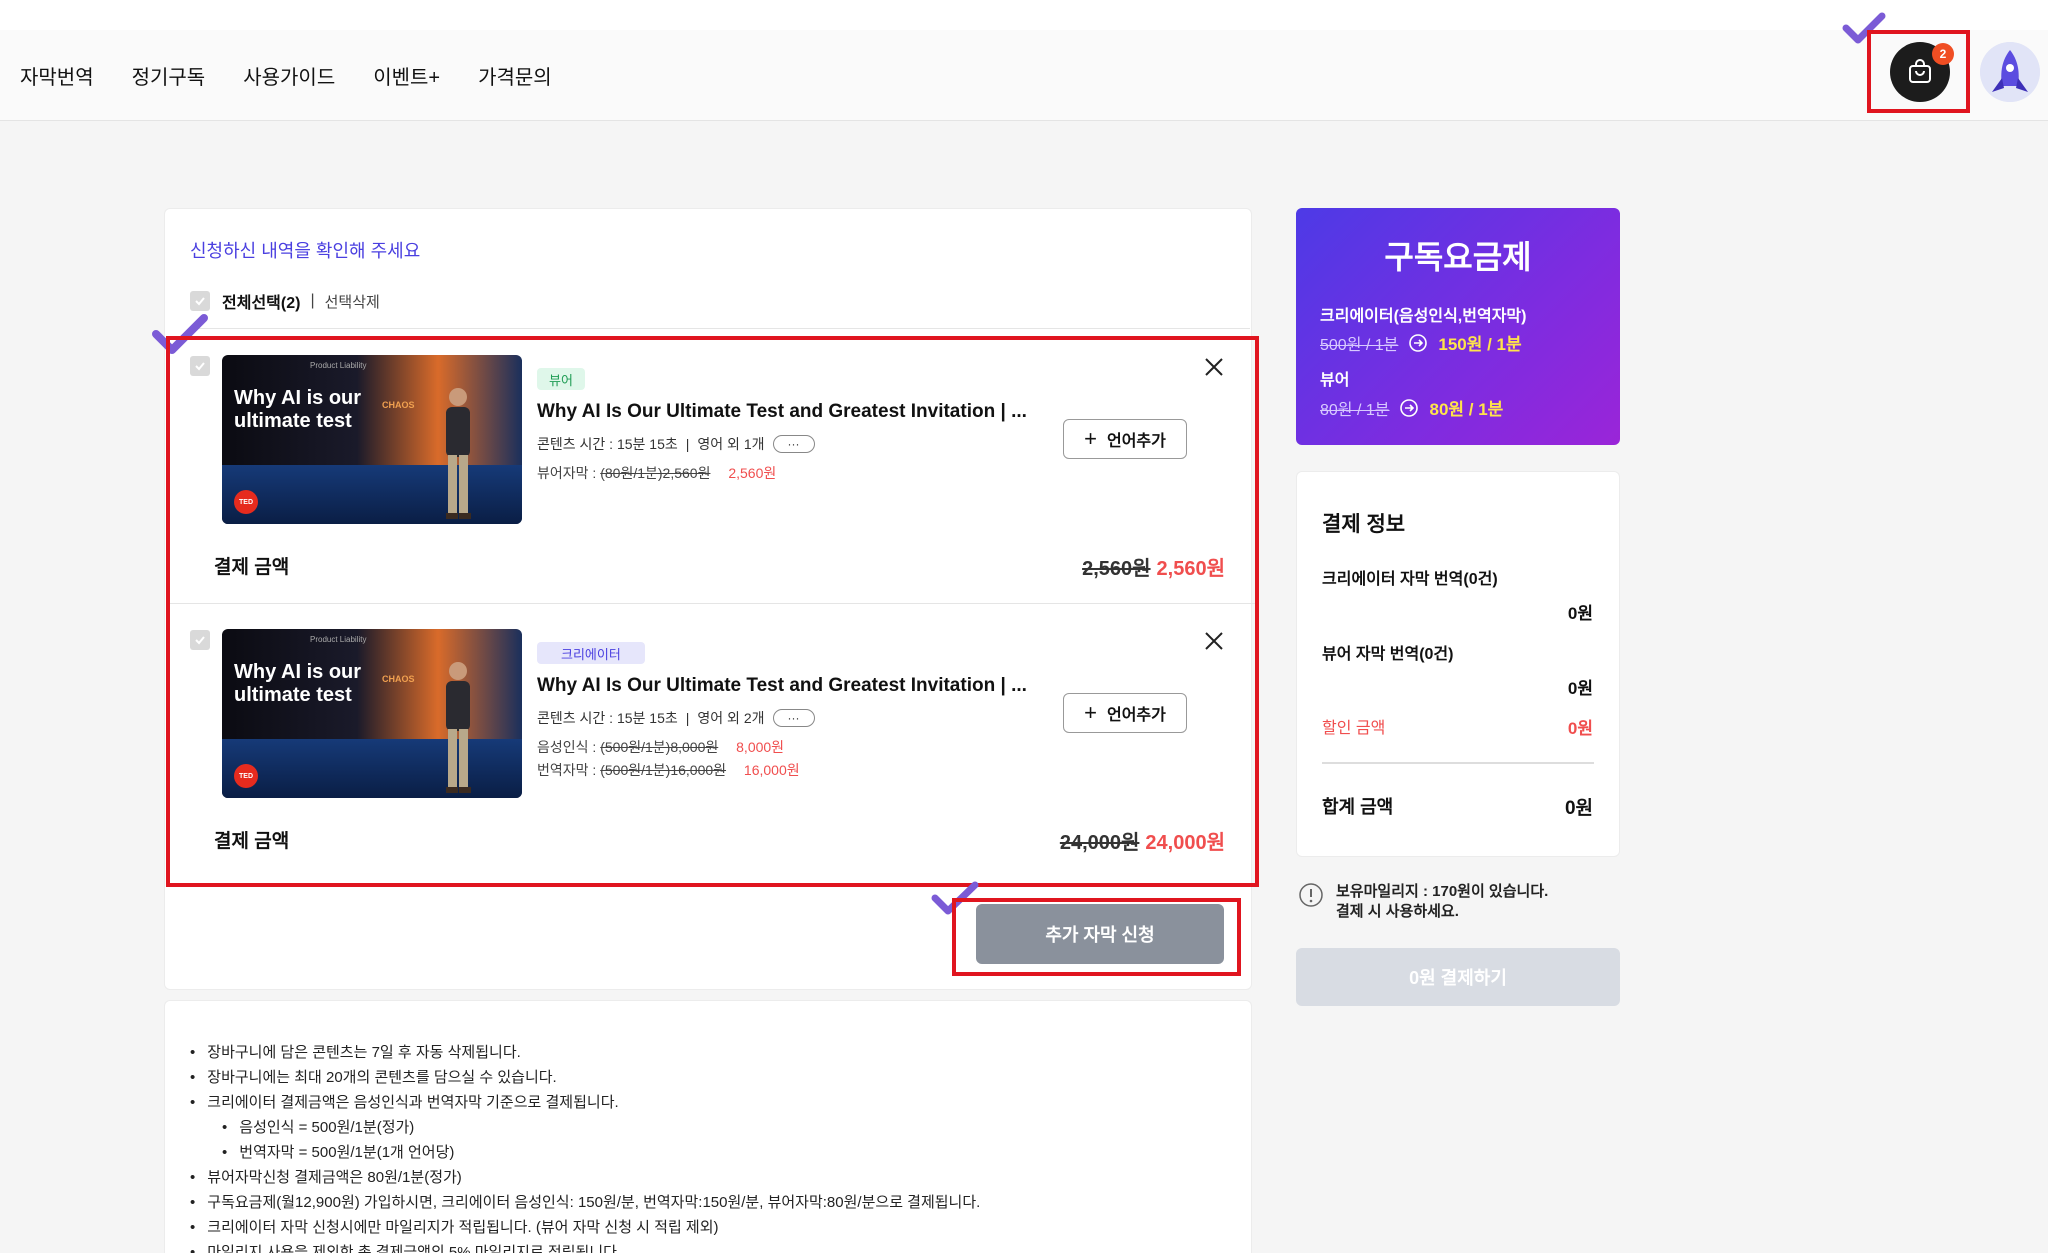 The image size is (2048, 1253). What do you see at coordinates (1190, 569) in the screenshot?
I see `payment-final: 2,560원` at bounding box center [1190, 569].